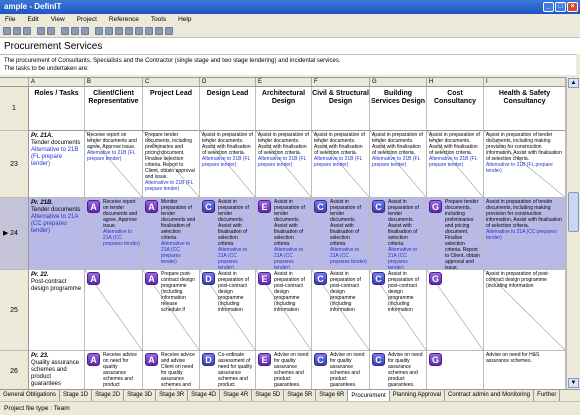  What do you see at coordinates (76, 395) in the screenshot?
I see `sheet-tab: Stage 1D` at bounding box center [76, 395].